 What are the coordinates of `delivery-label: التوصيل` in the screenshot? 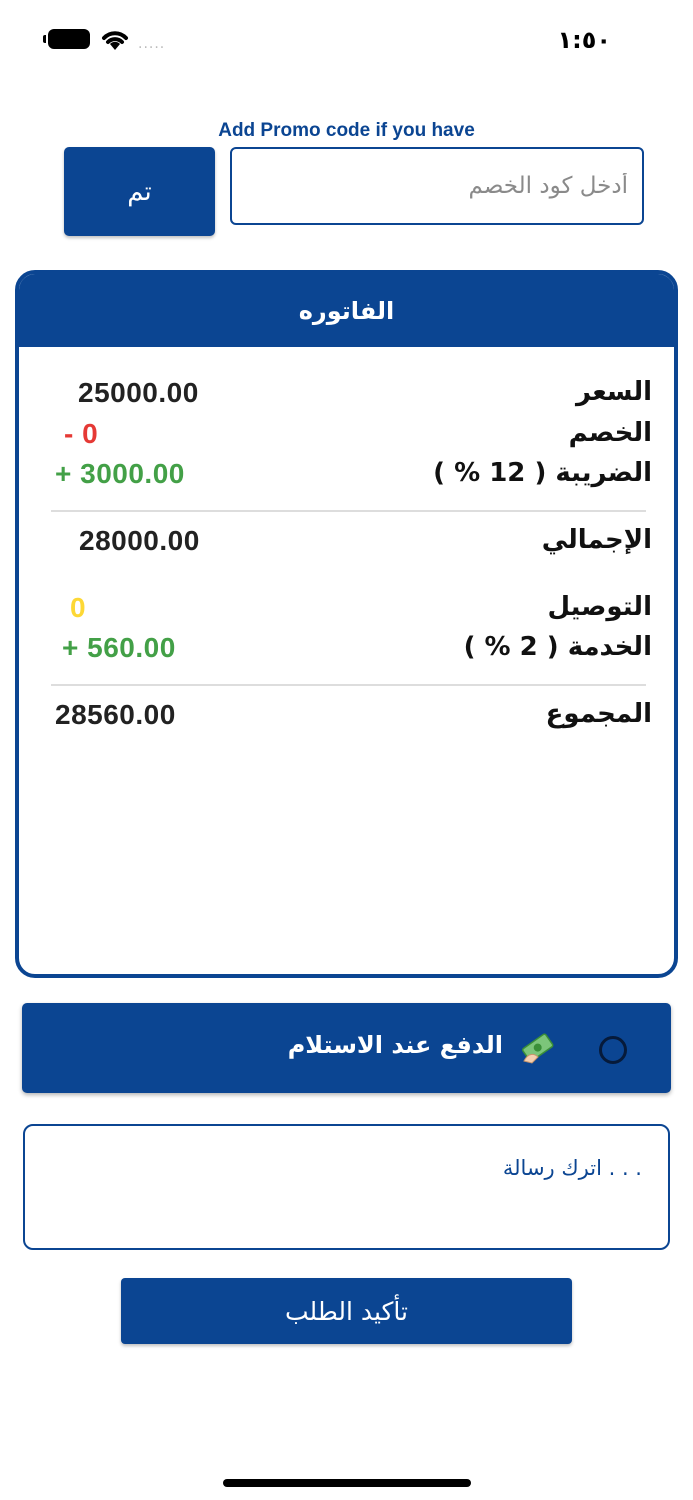 It's located at (599, 607).